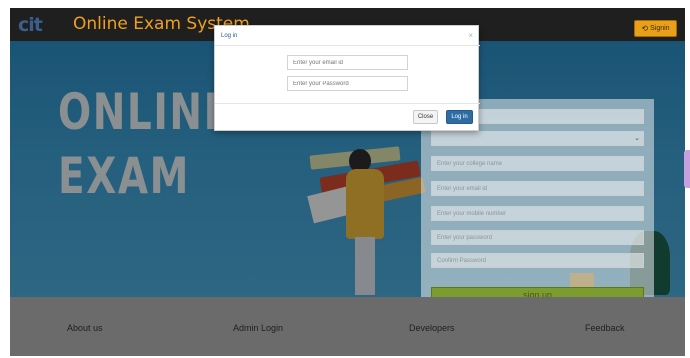 The width and height of the screenshot is (690, 358). I want to click on chevron-down-icon: ⌄, so click(637, 138).